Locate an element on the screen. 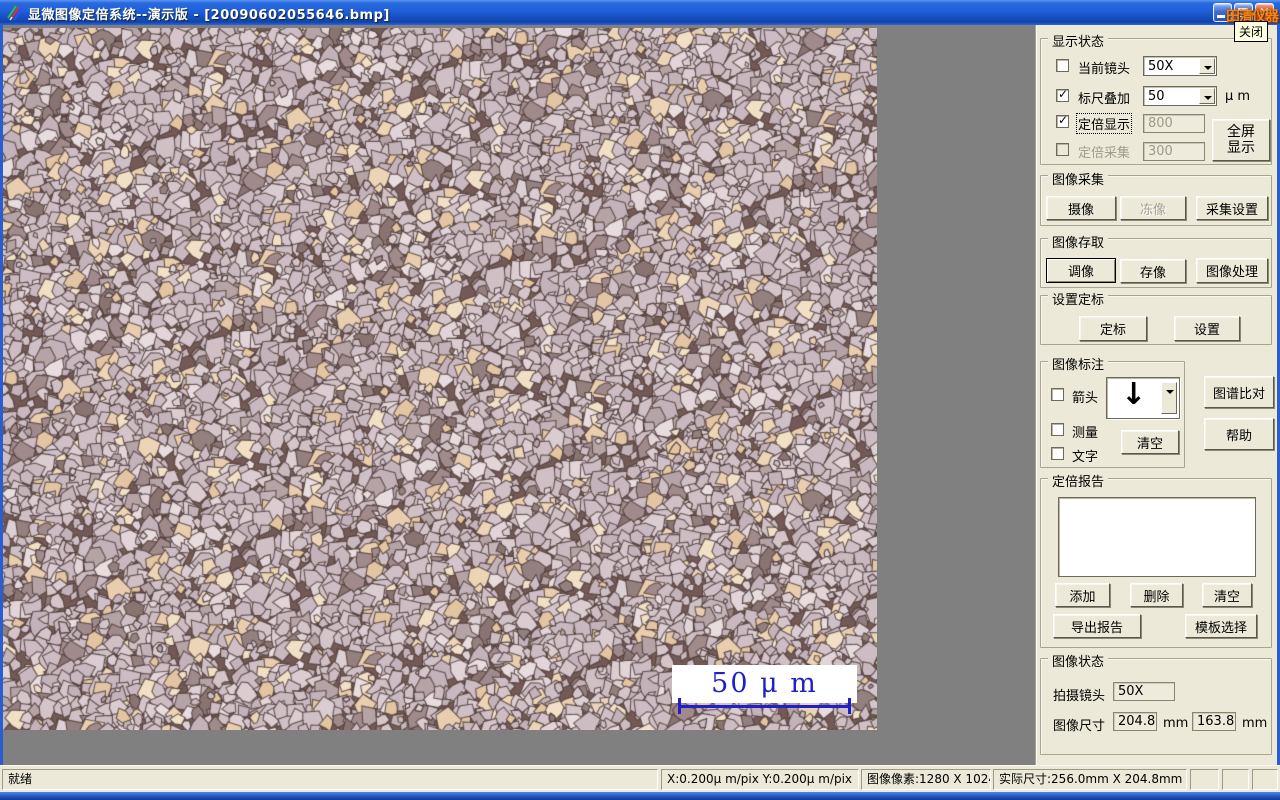 Image resolution: width=1280 pixels, height=800 pixels. fixed-display-checkbox is located at coordinates (1062, 121).